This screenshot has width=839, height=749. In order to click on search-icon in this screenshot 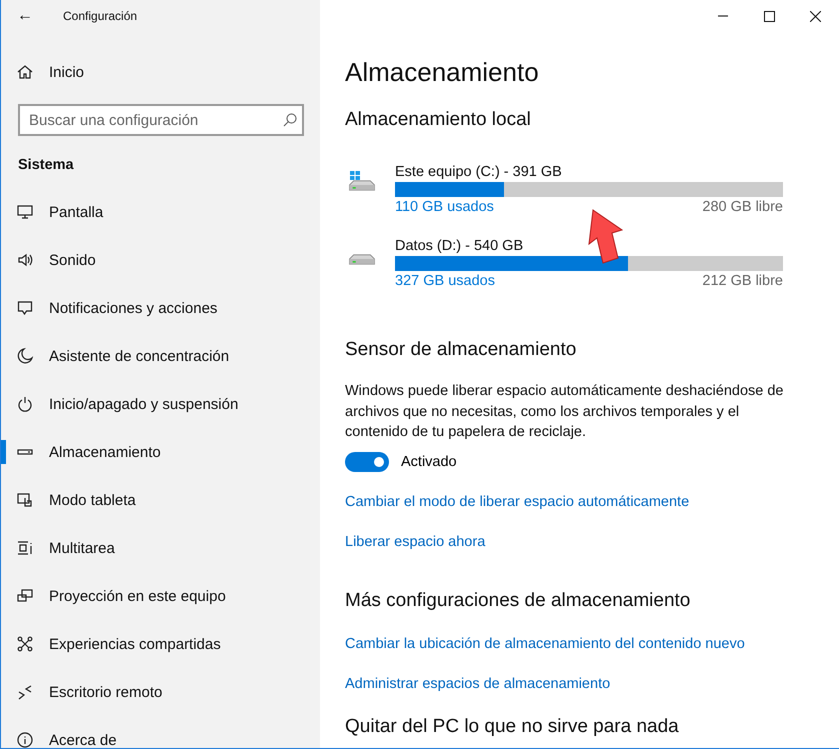, I will do `click(290, 120)`.